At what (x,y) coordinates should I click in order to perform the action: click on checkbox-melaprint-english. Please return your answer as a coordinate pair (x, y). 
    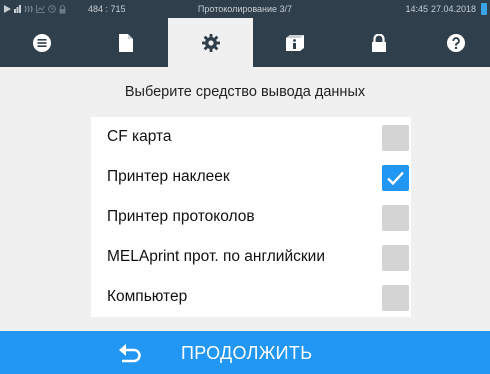
    Looking at the image, I should click on (395, 258).